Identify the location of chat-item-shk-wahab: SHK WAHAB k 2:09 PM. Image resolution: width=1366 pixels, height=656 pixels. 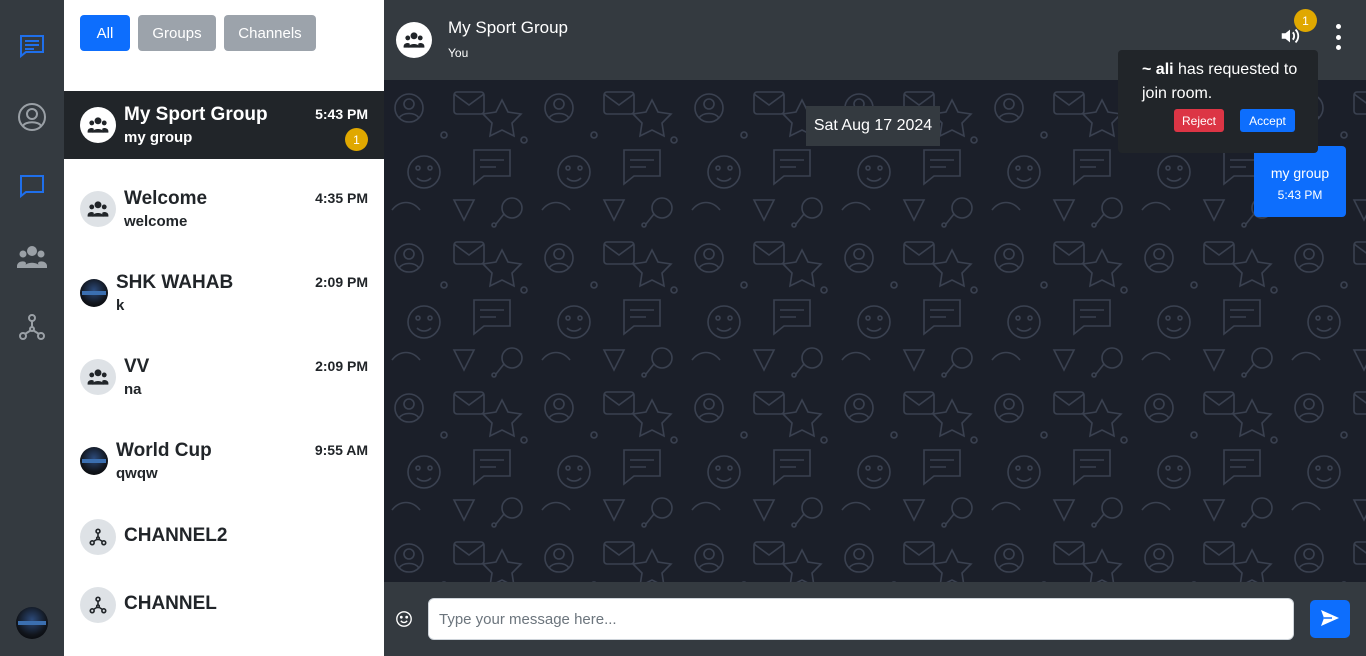
(224, 293).